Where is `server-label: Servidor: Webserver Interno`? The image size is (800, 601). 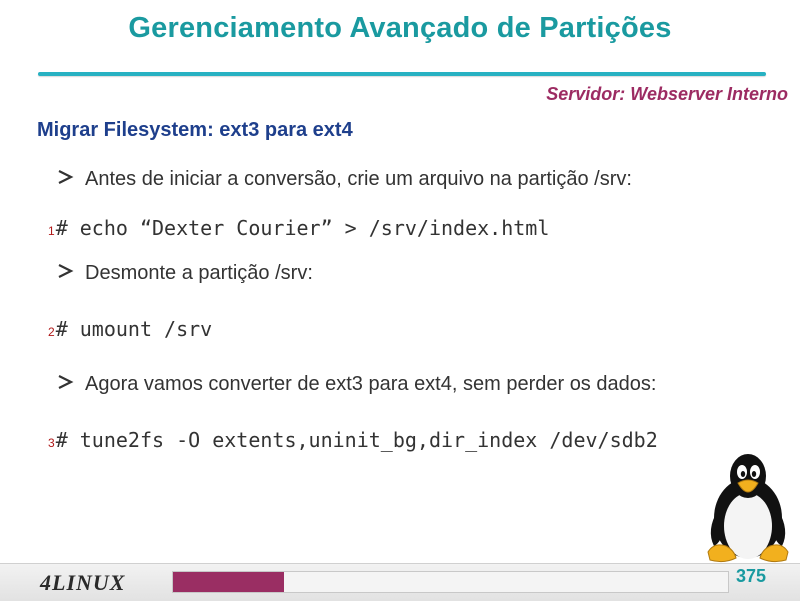 server-label: Servidor: Webserver Interno is located at coordinates (667, 94).